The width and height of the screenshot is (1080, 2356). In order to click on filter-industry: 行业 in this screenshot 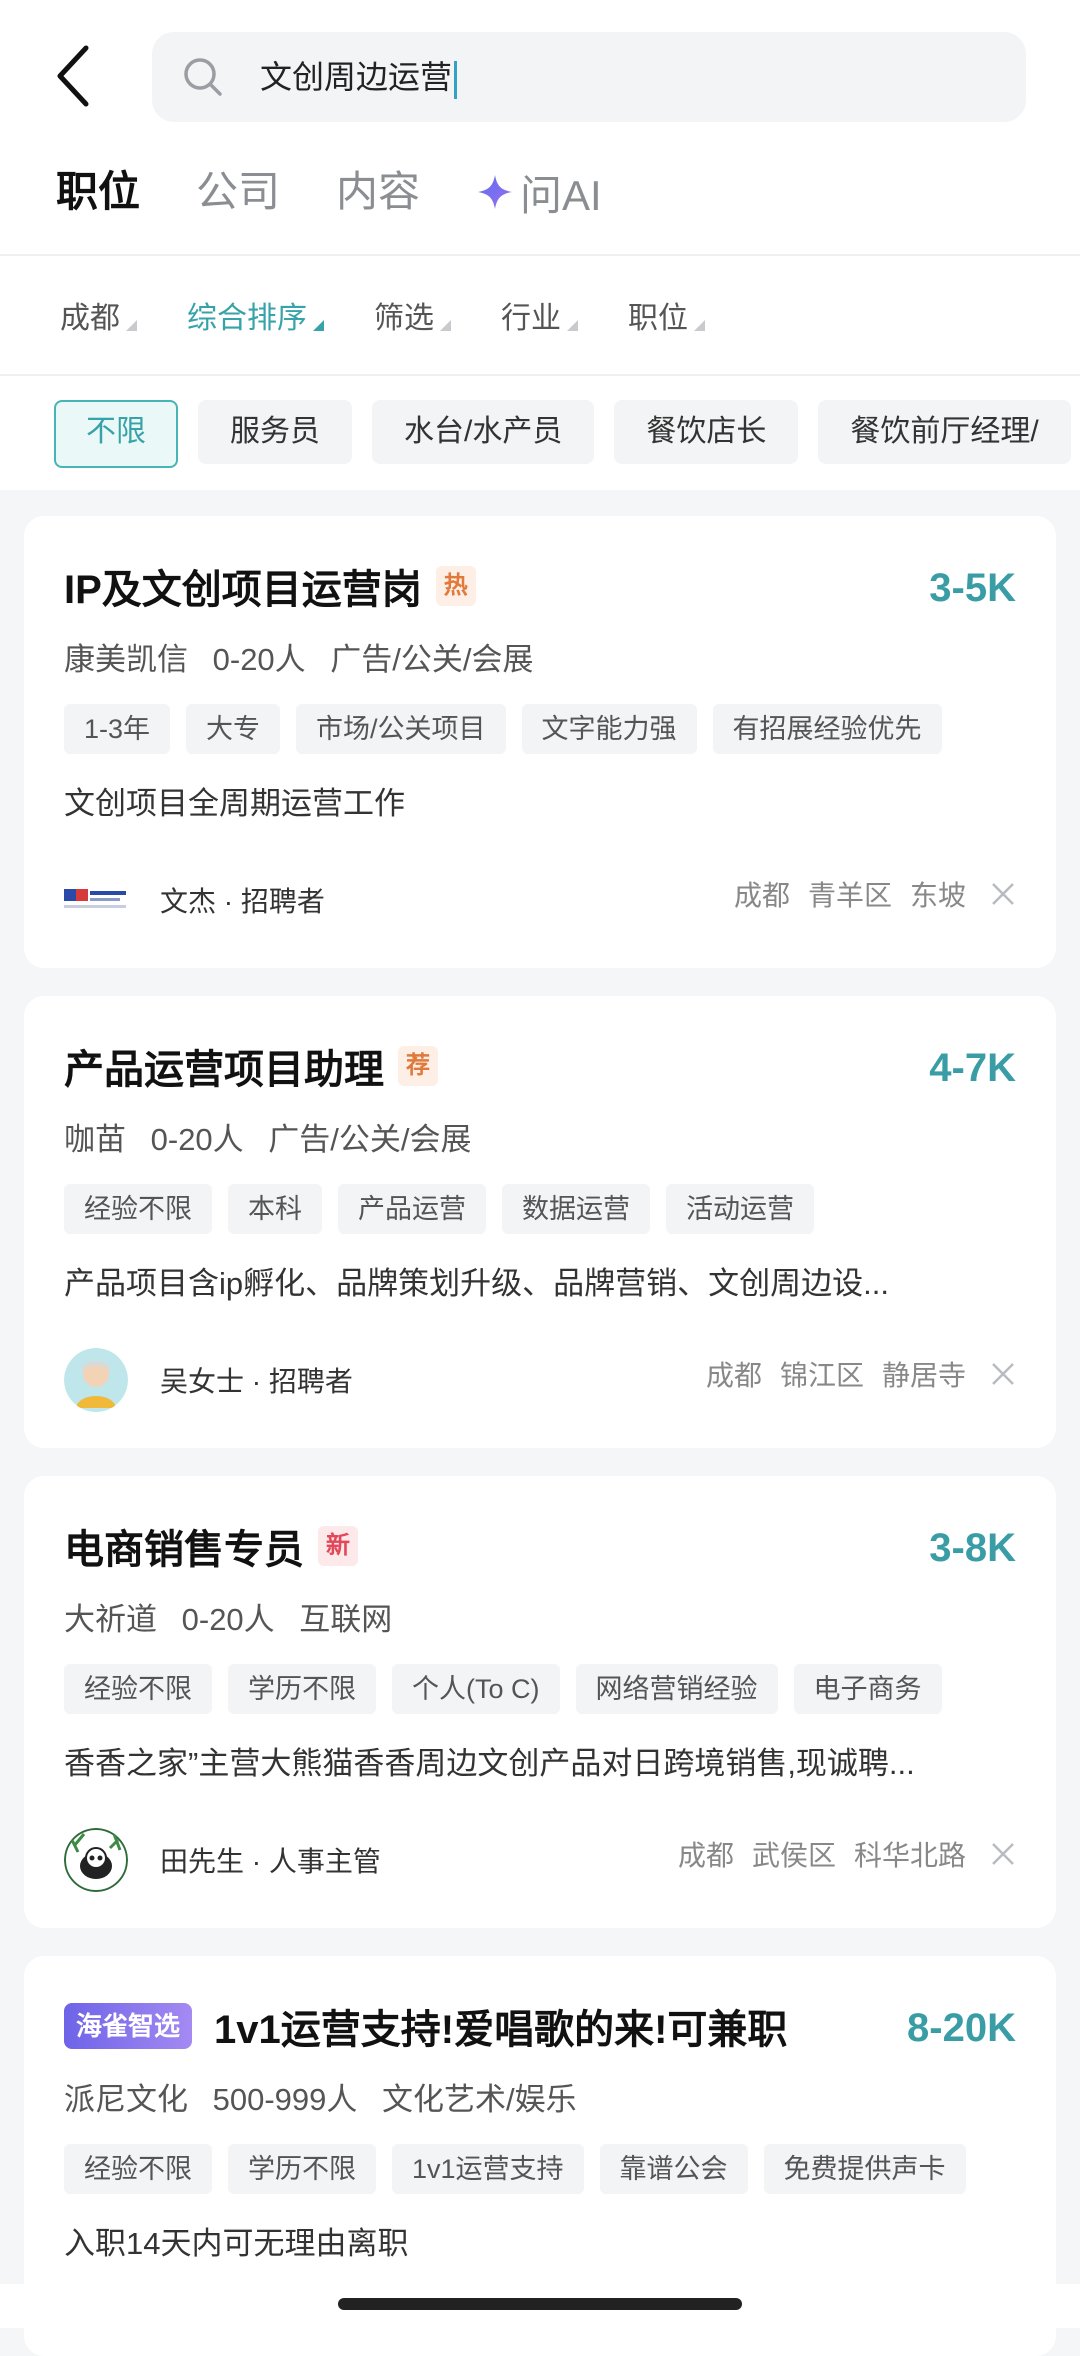, I will do `click(539, 315)`.